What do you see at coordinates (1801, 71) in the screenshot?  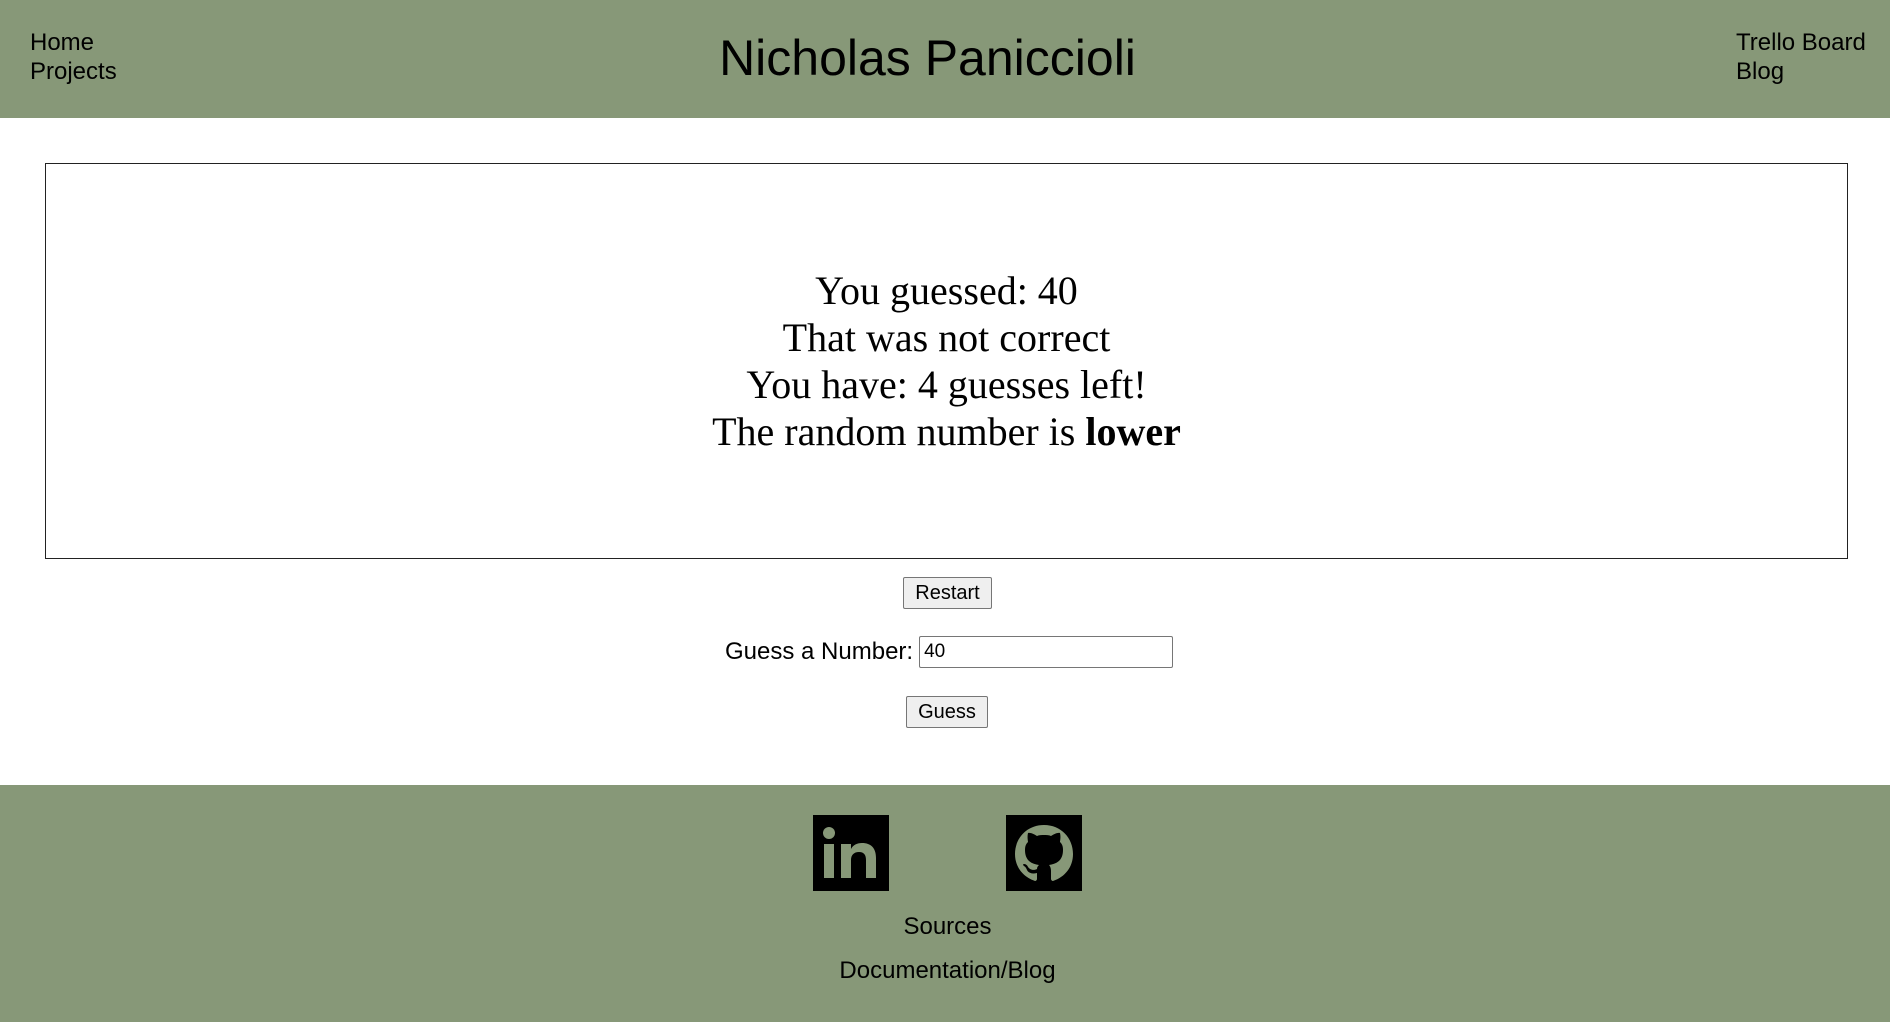 I see `nav-blog-link: Blog` at bounding box center [1801, 71].